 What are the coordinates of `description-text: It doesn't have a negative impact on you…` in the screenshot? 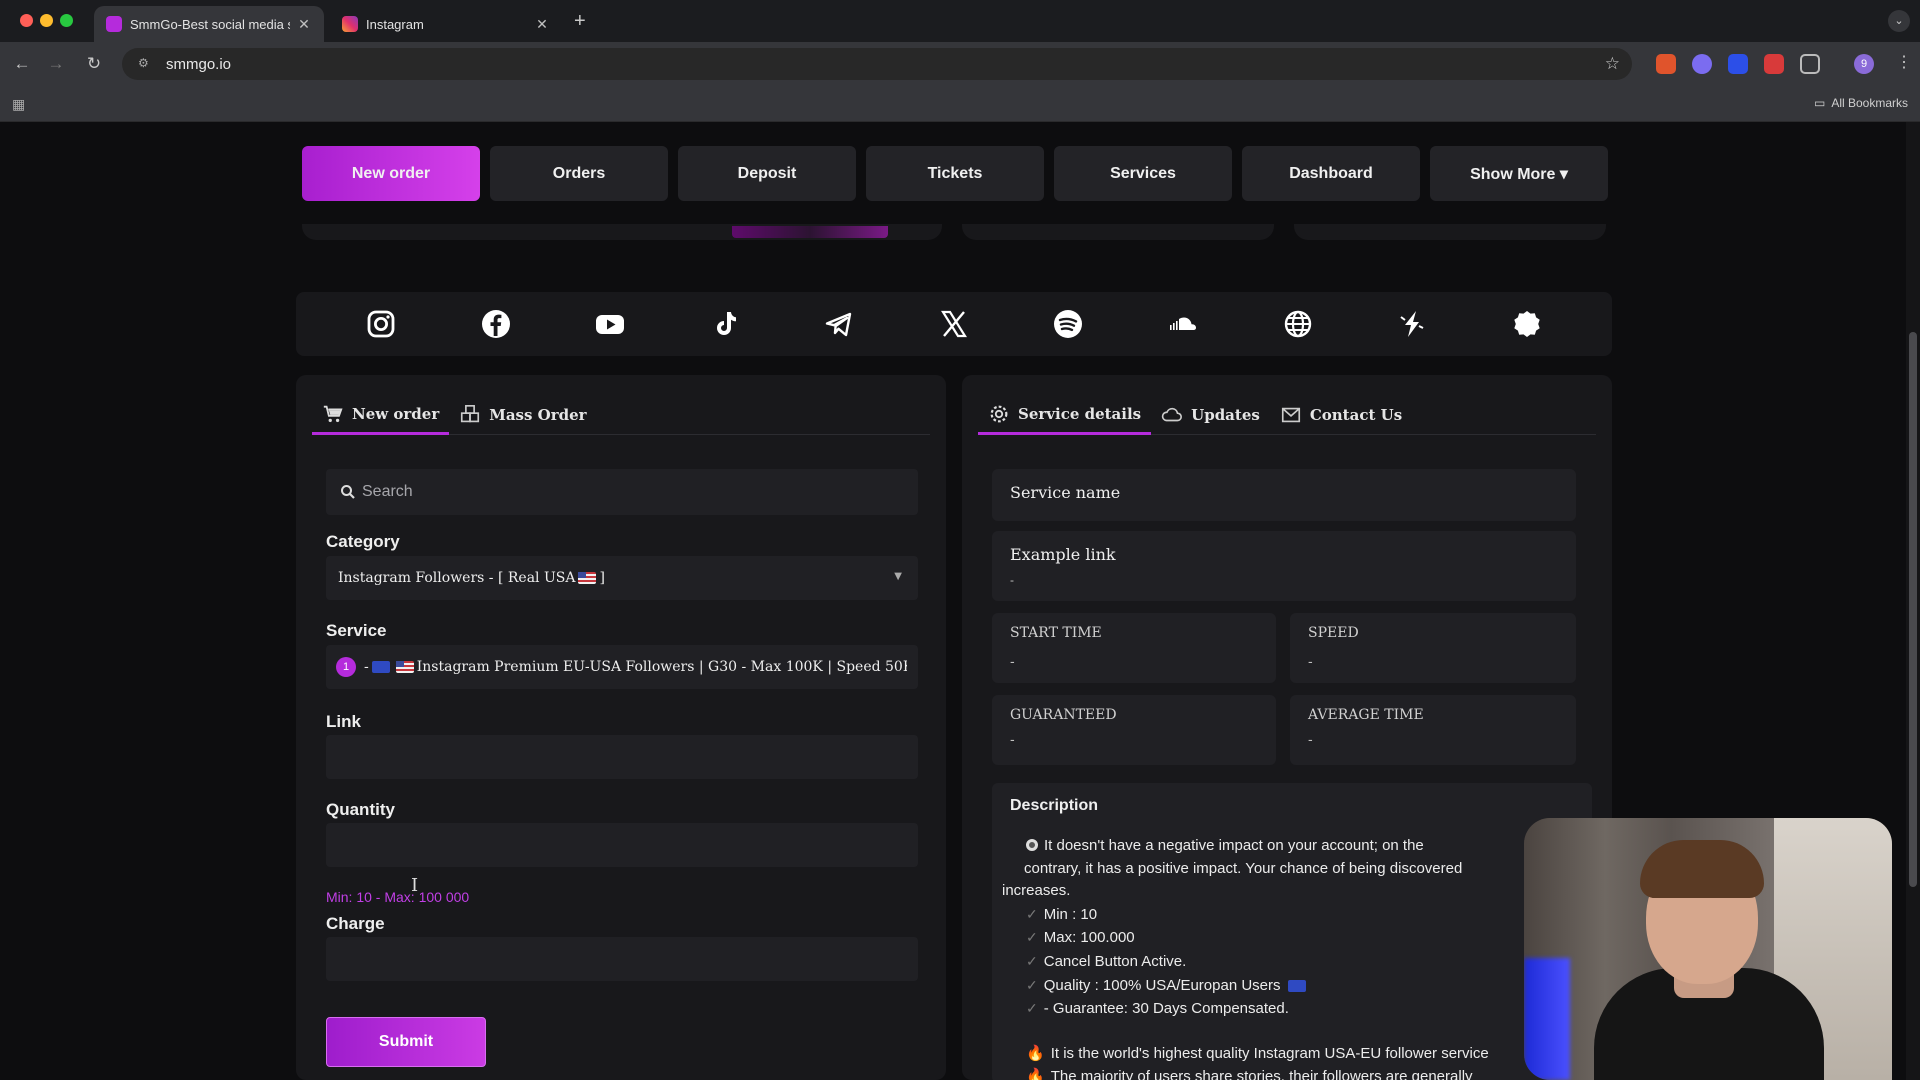 It's located at (1294, 957).